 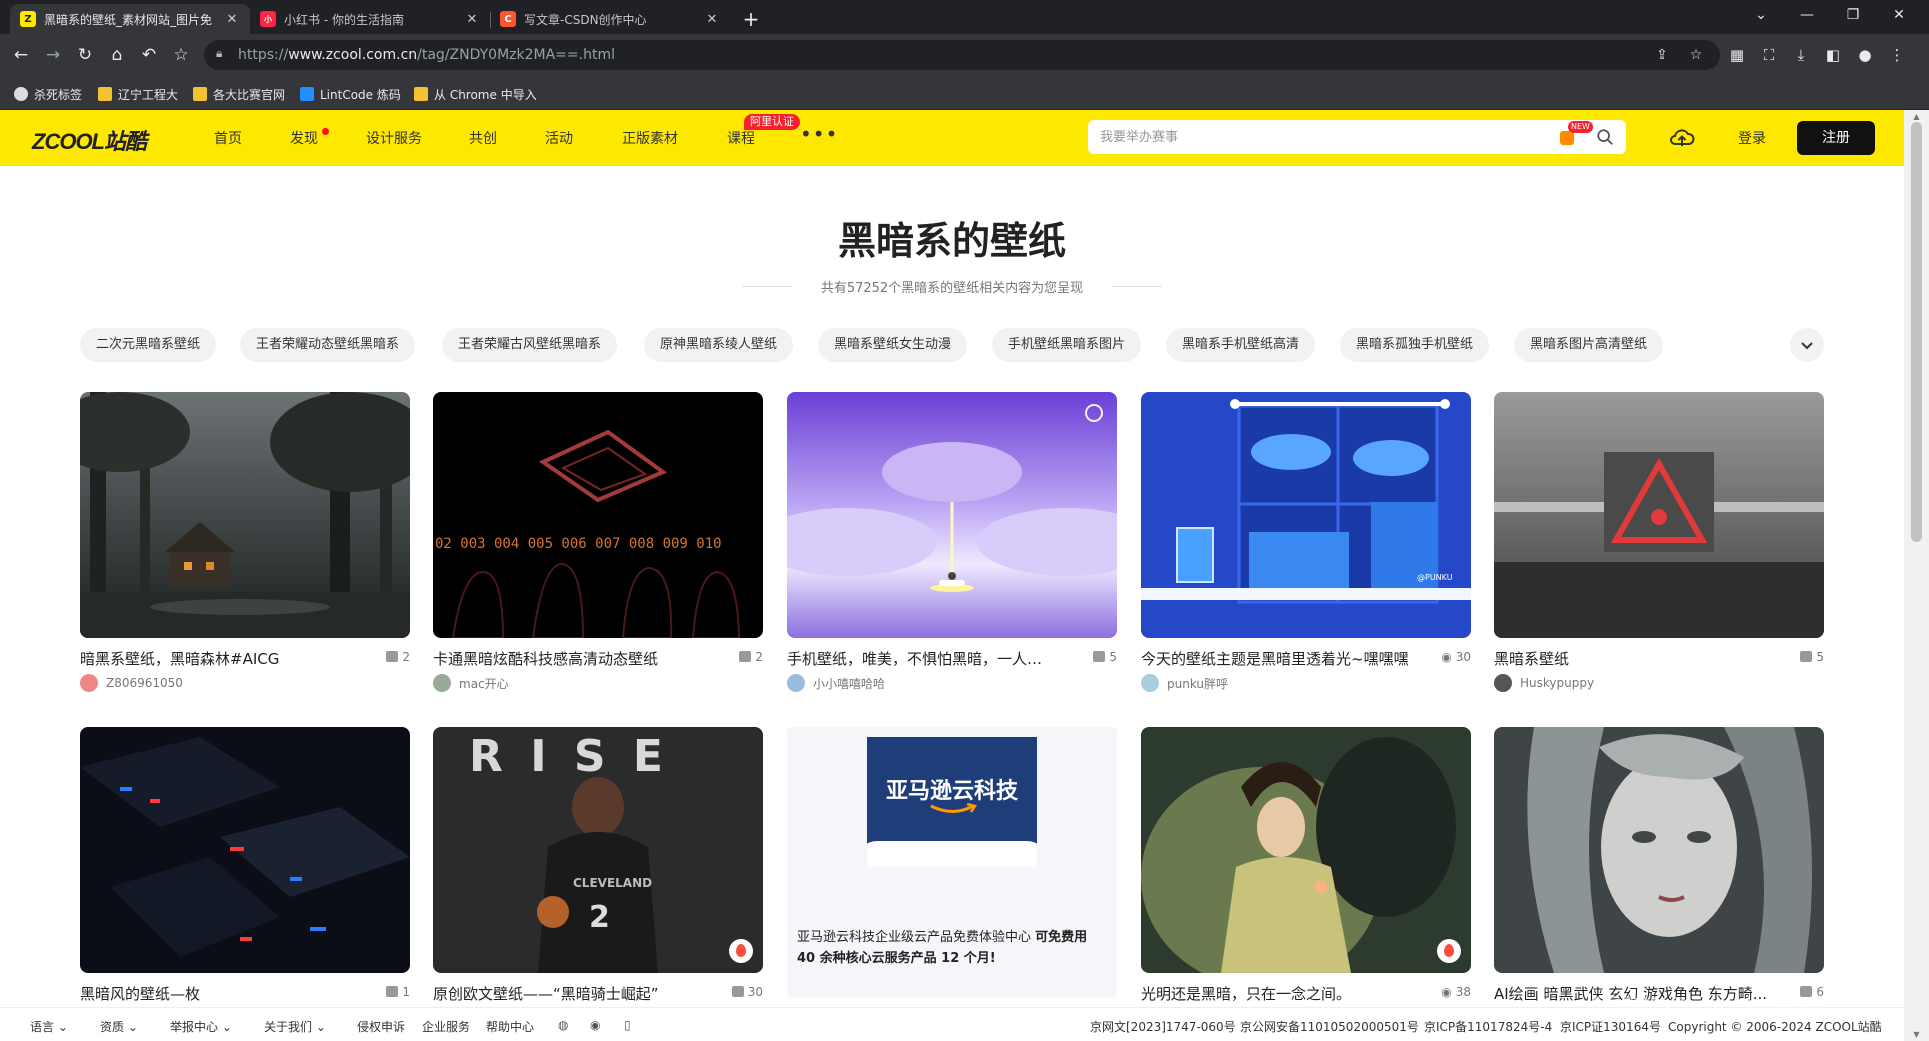 What do you see at coordinates (245, 850) in the screenshot?
I see `dark-cubes-thumbnail` at bounding box center [245, 850].